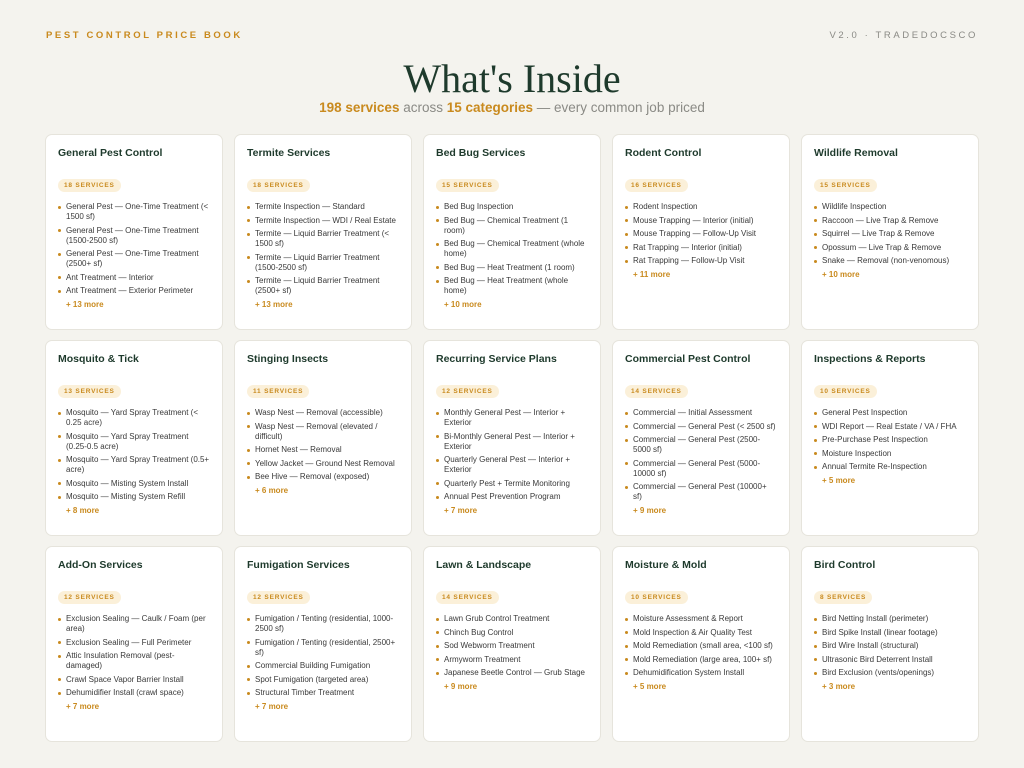 Image resolution: width=1024 pixels, height=768 pixels. I want to click on more-services-link: + 11 more, so click(701, 274).